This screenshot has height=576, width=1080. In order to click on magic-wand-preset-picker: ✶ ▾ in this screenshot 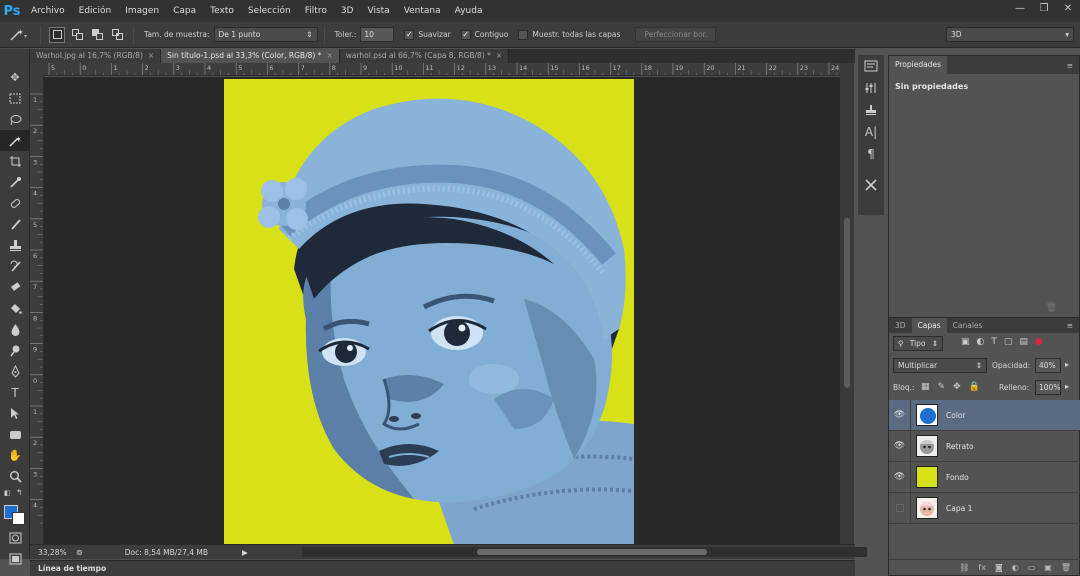, I will do `click(19, 35)`.